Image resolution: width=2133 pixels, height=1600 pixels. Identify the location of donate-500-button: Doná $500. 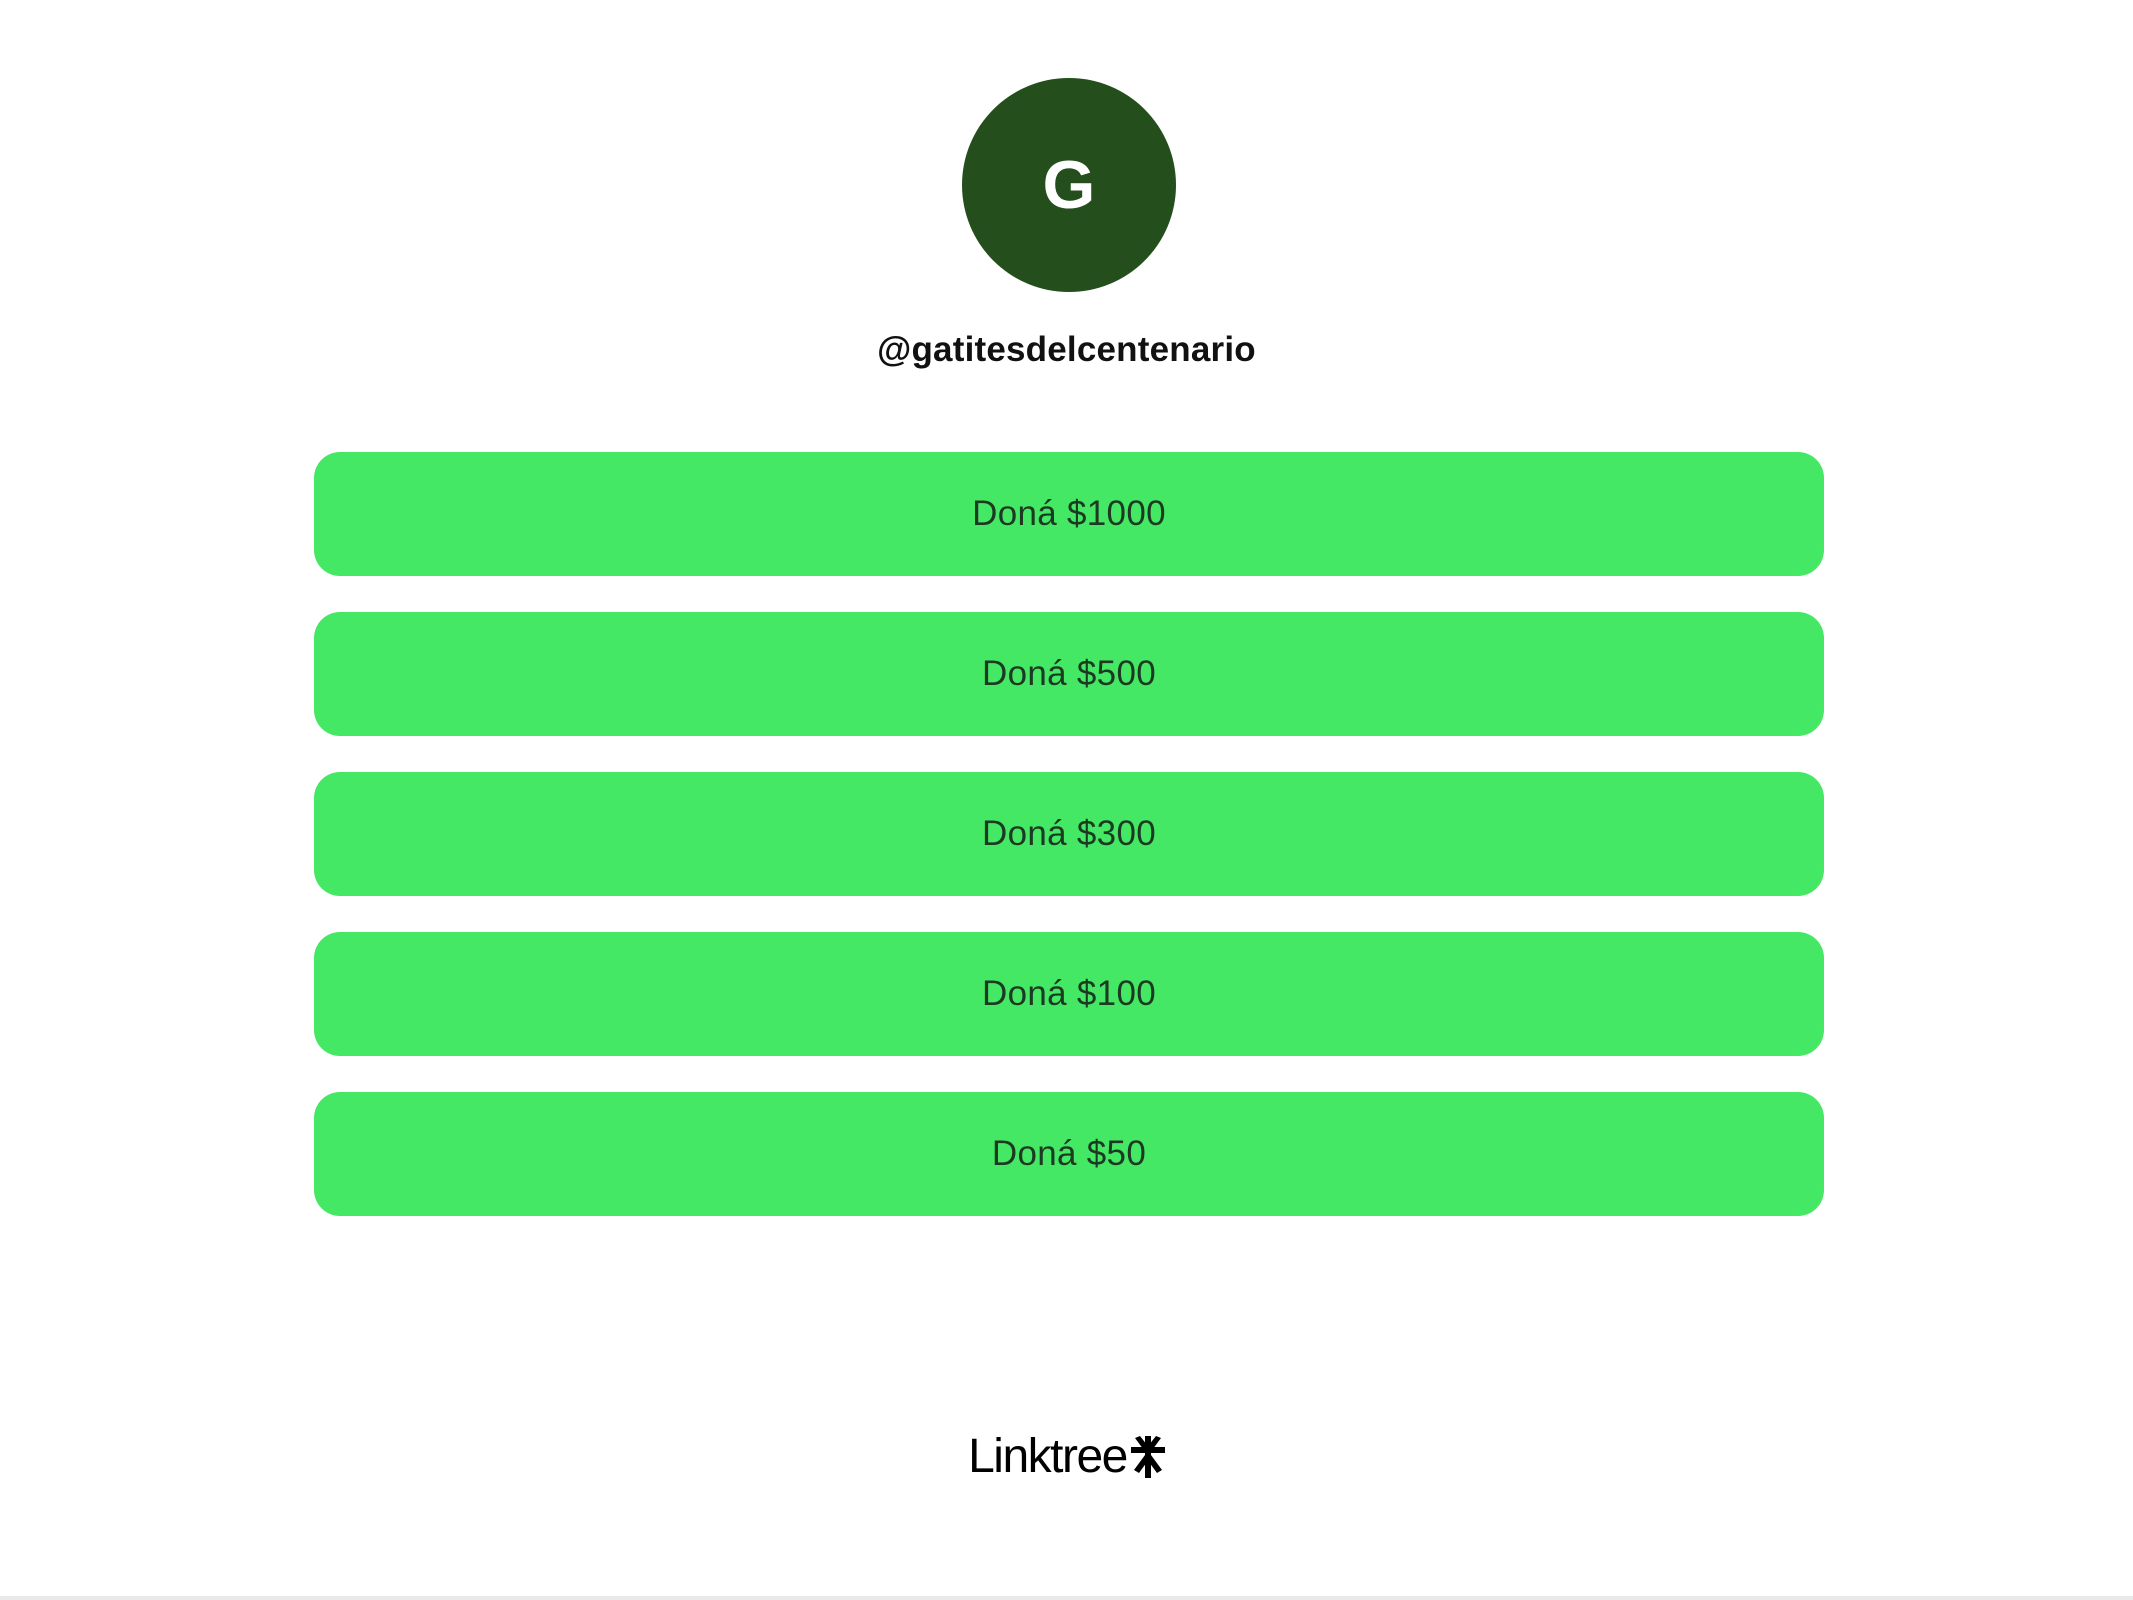
(1069, 674).